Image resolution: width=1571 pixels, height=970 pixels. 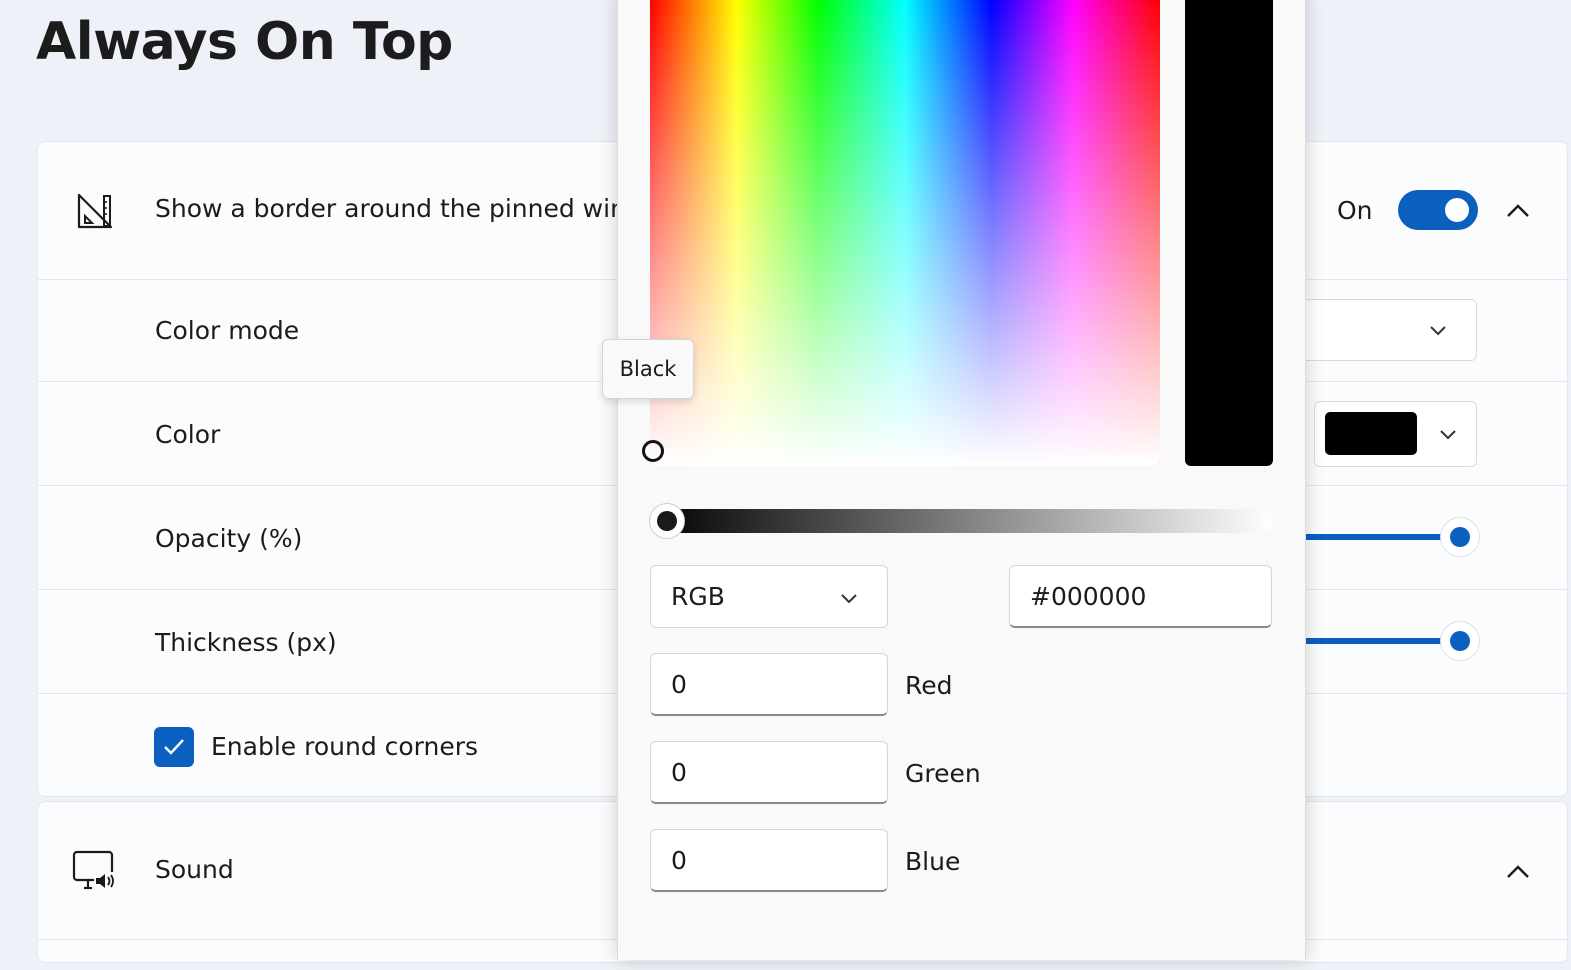 What do you see at coordinates (769, 860) in the screenshot?
I see `blue-input: 0` at bounding box center [769, 860].